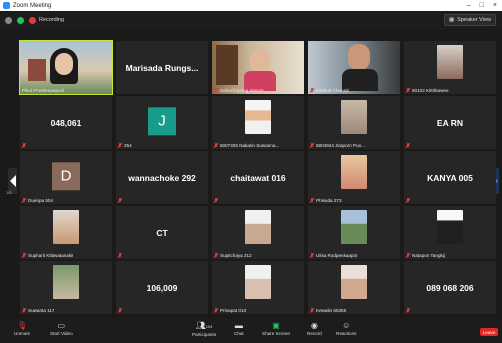 The height and width of the screenshot is (343, 502). I want to click on minimize-icon: –, so click(469, 5).